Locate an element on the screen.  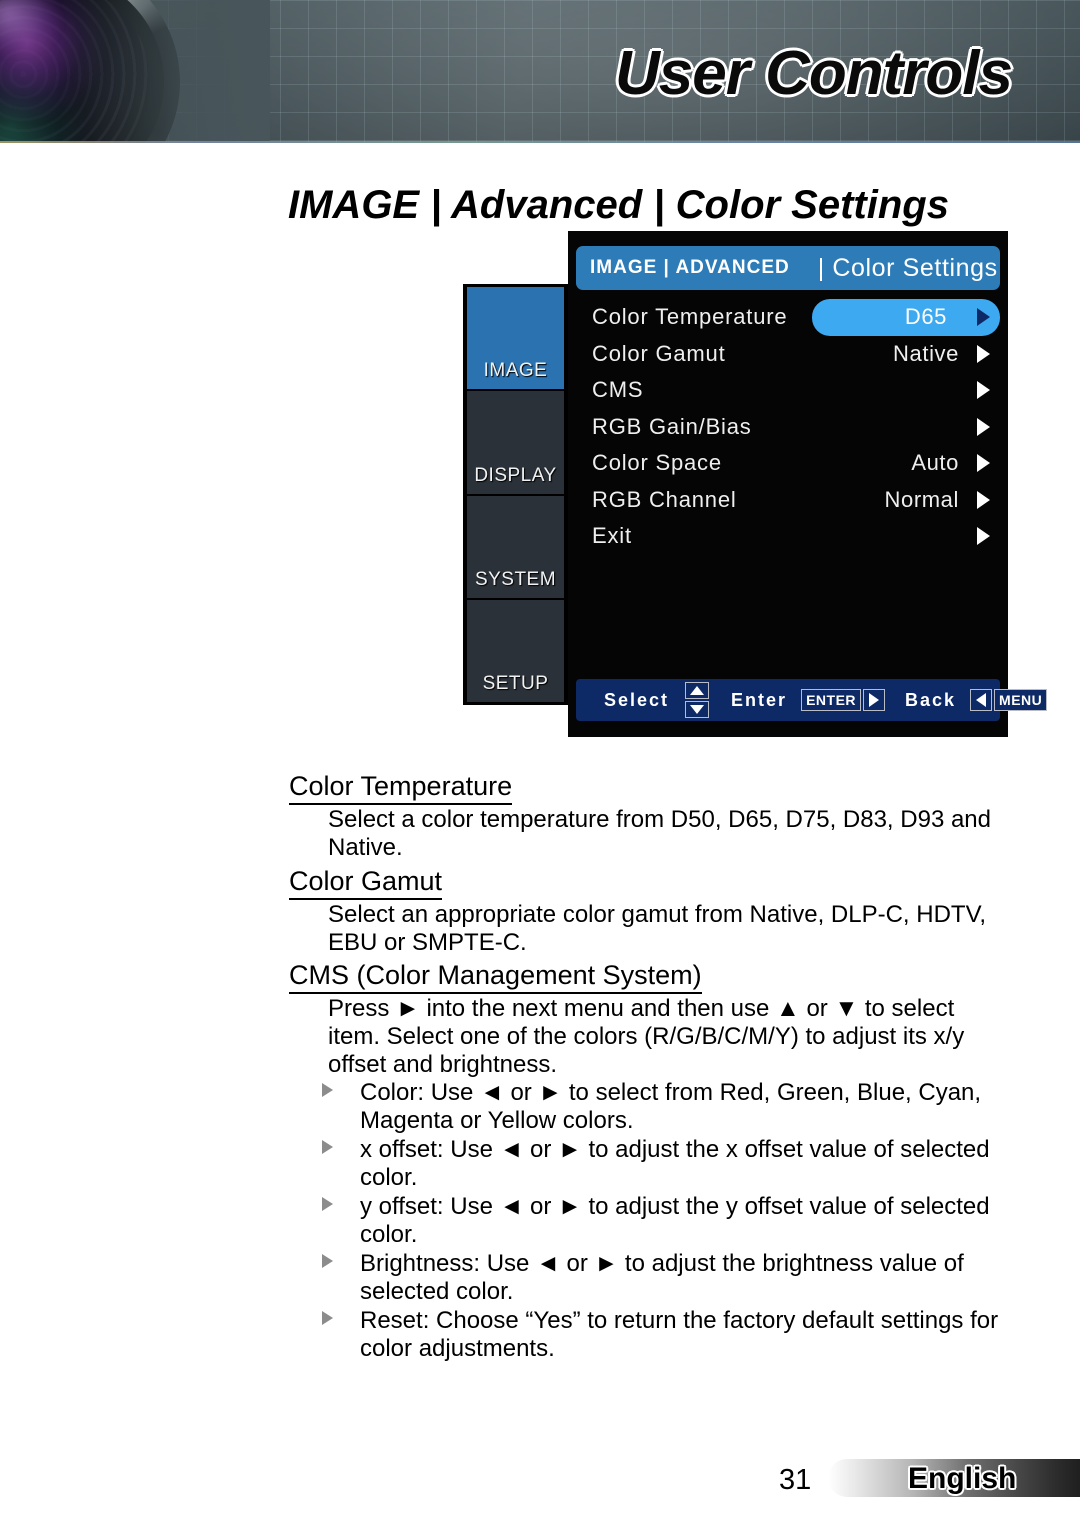
enter-key-icon: ENTER is located at coordinates (831, 700).